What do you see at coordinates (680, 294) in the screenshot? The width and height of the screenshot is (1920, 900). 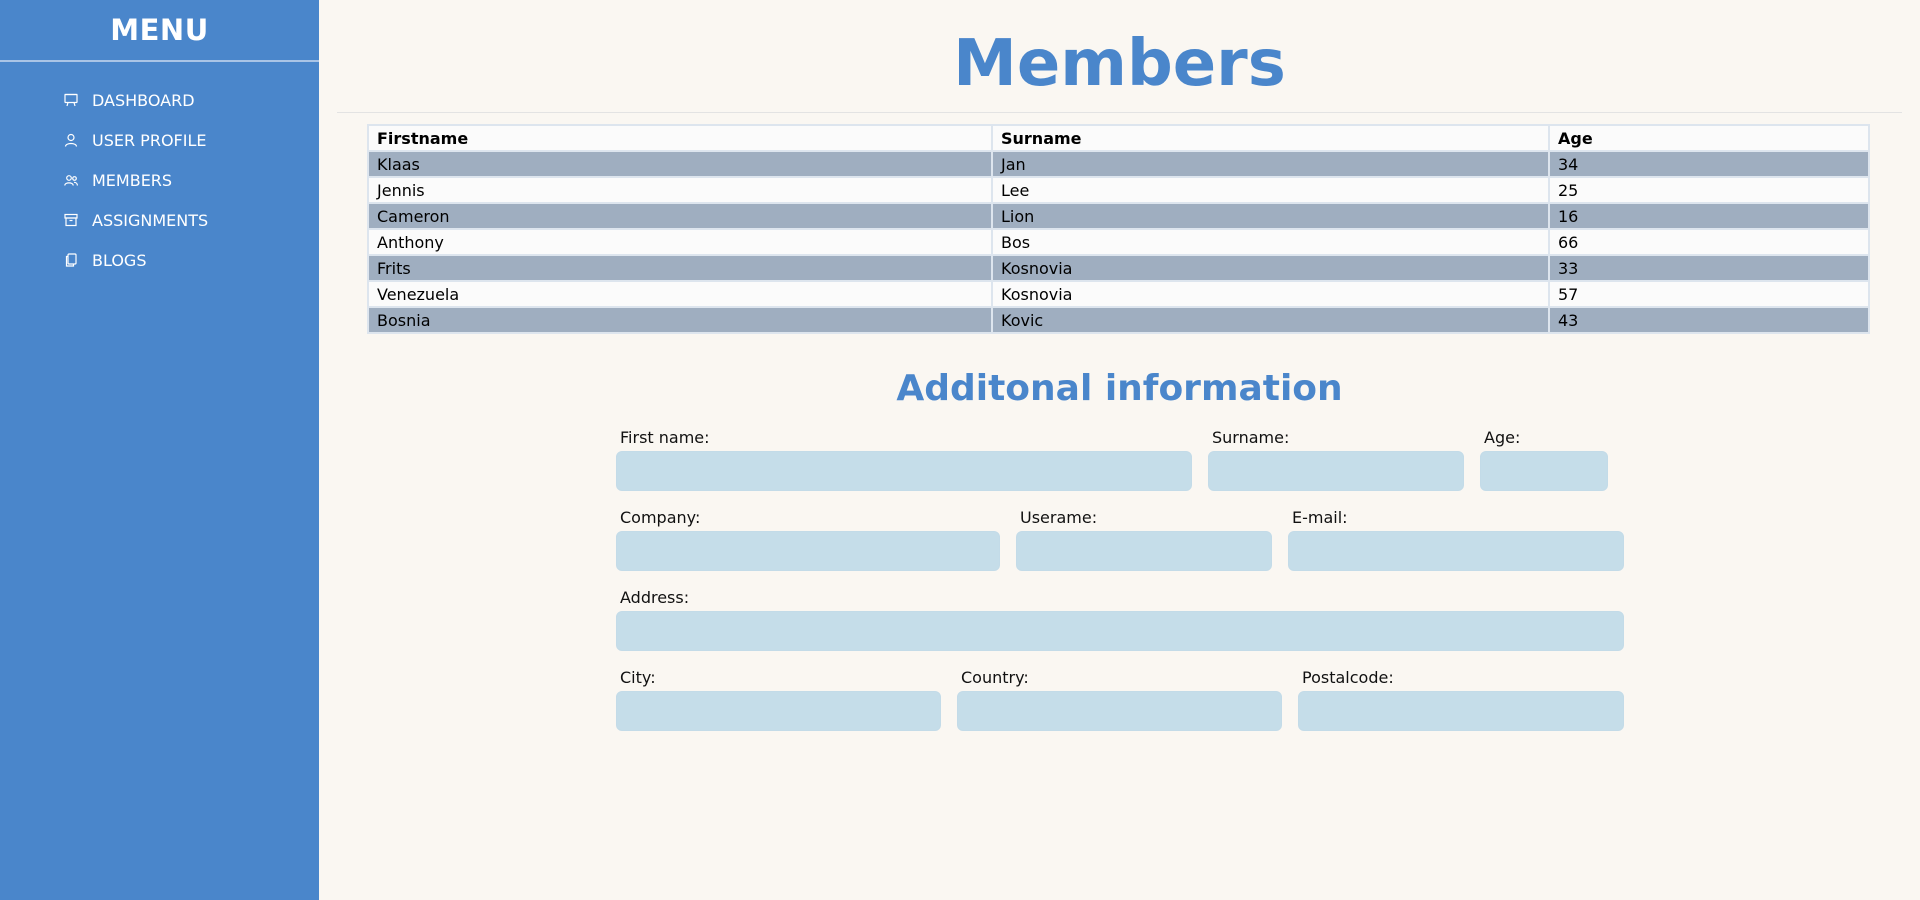 I see `cell-firstname: Venezuela` at bounding box center [680, 294].